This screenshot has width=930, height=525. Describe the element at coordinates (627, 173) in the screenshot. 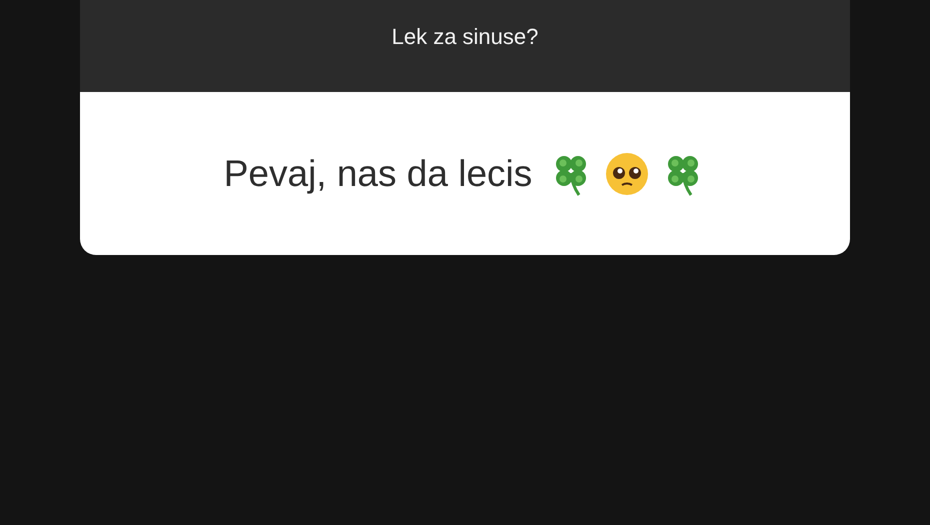

I see `pleading-face-icon` at that location.